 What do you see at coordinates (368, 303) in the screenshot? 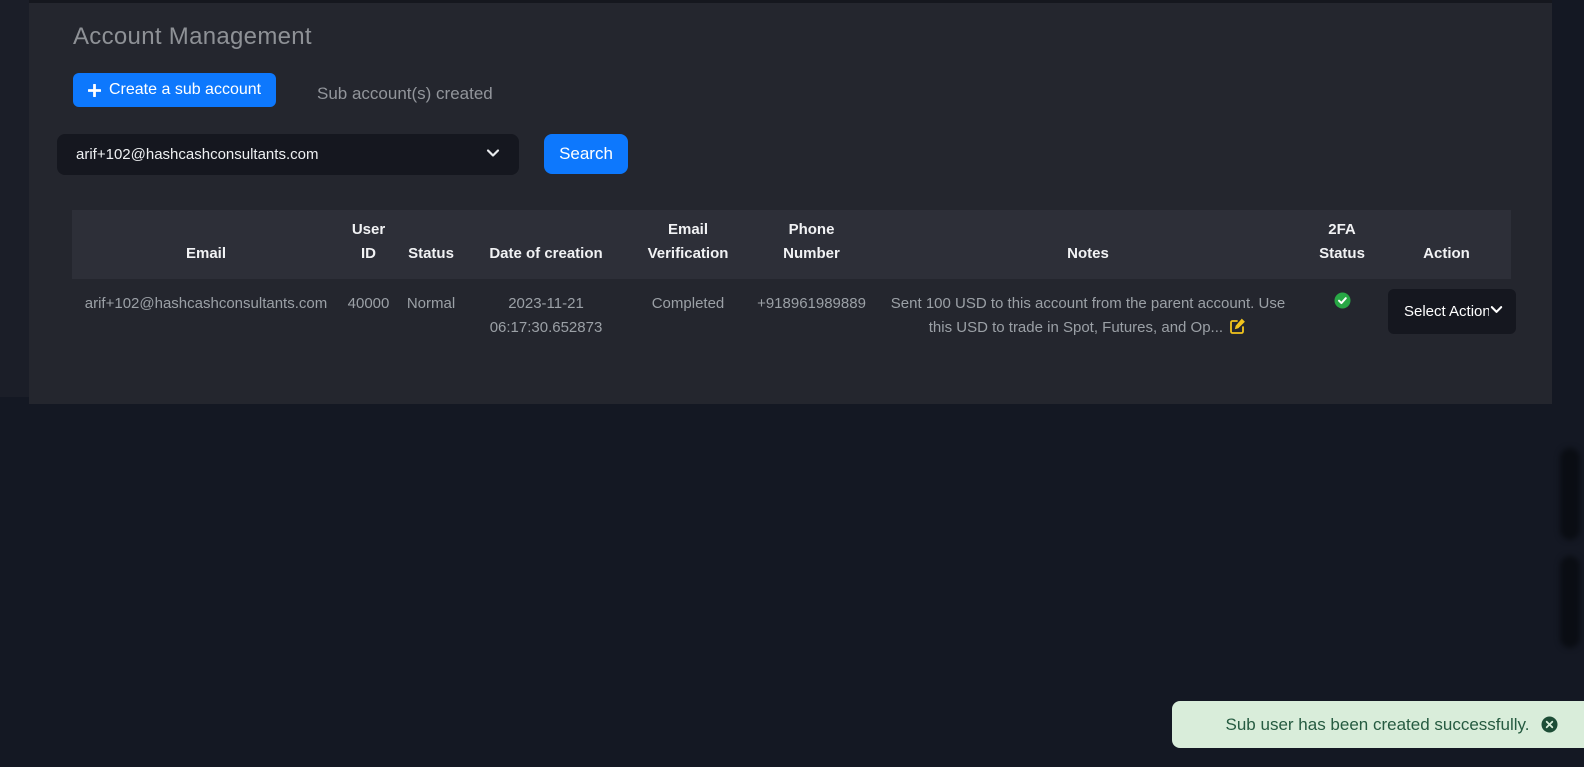
I see `cell-user-id: 40000` at bounding box center [368, 303].